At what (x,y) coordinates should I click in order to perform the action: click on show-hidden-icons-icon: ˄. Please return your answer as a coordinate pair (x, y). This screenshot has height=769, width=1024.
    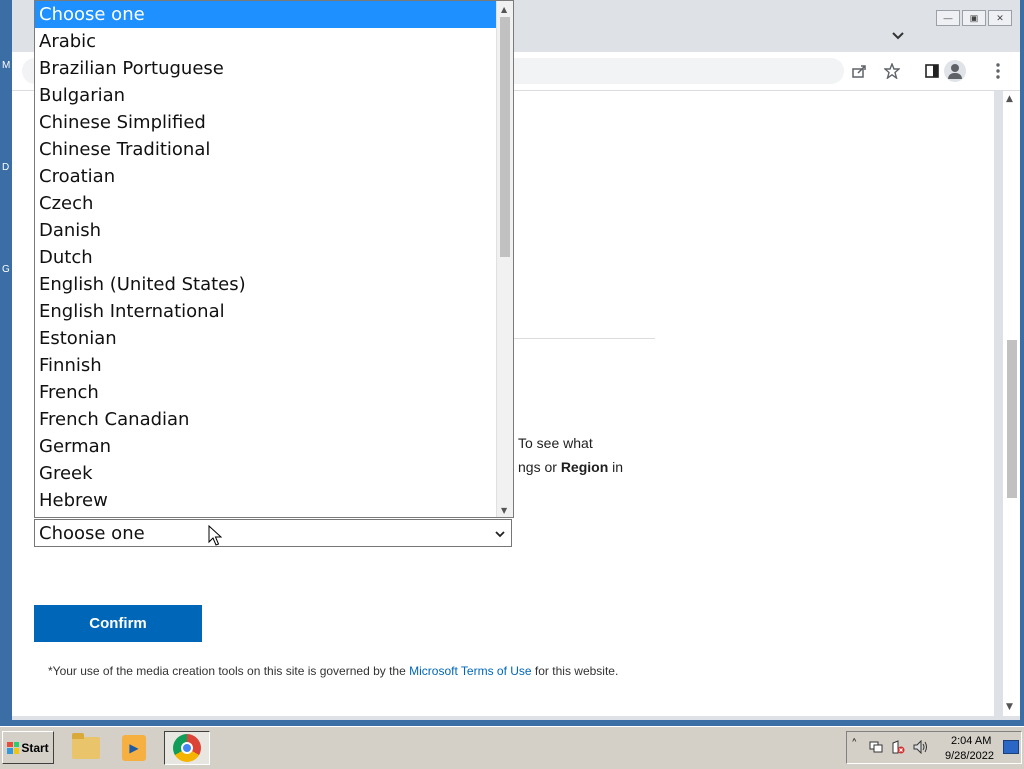
    Looking at the image, I should click on (854, 745).